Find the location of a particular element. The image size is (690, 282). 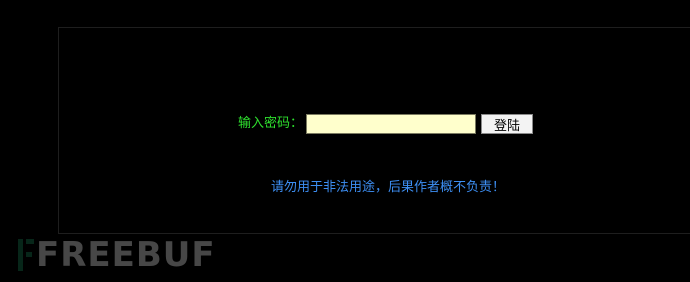

logo-f-mark is located at coordinates (30, 255).